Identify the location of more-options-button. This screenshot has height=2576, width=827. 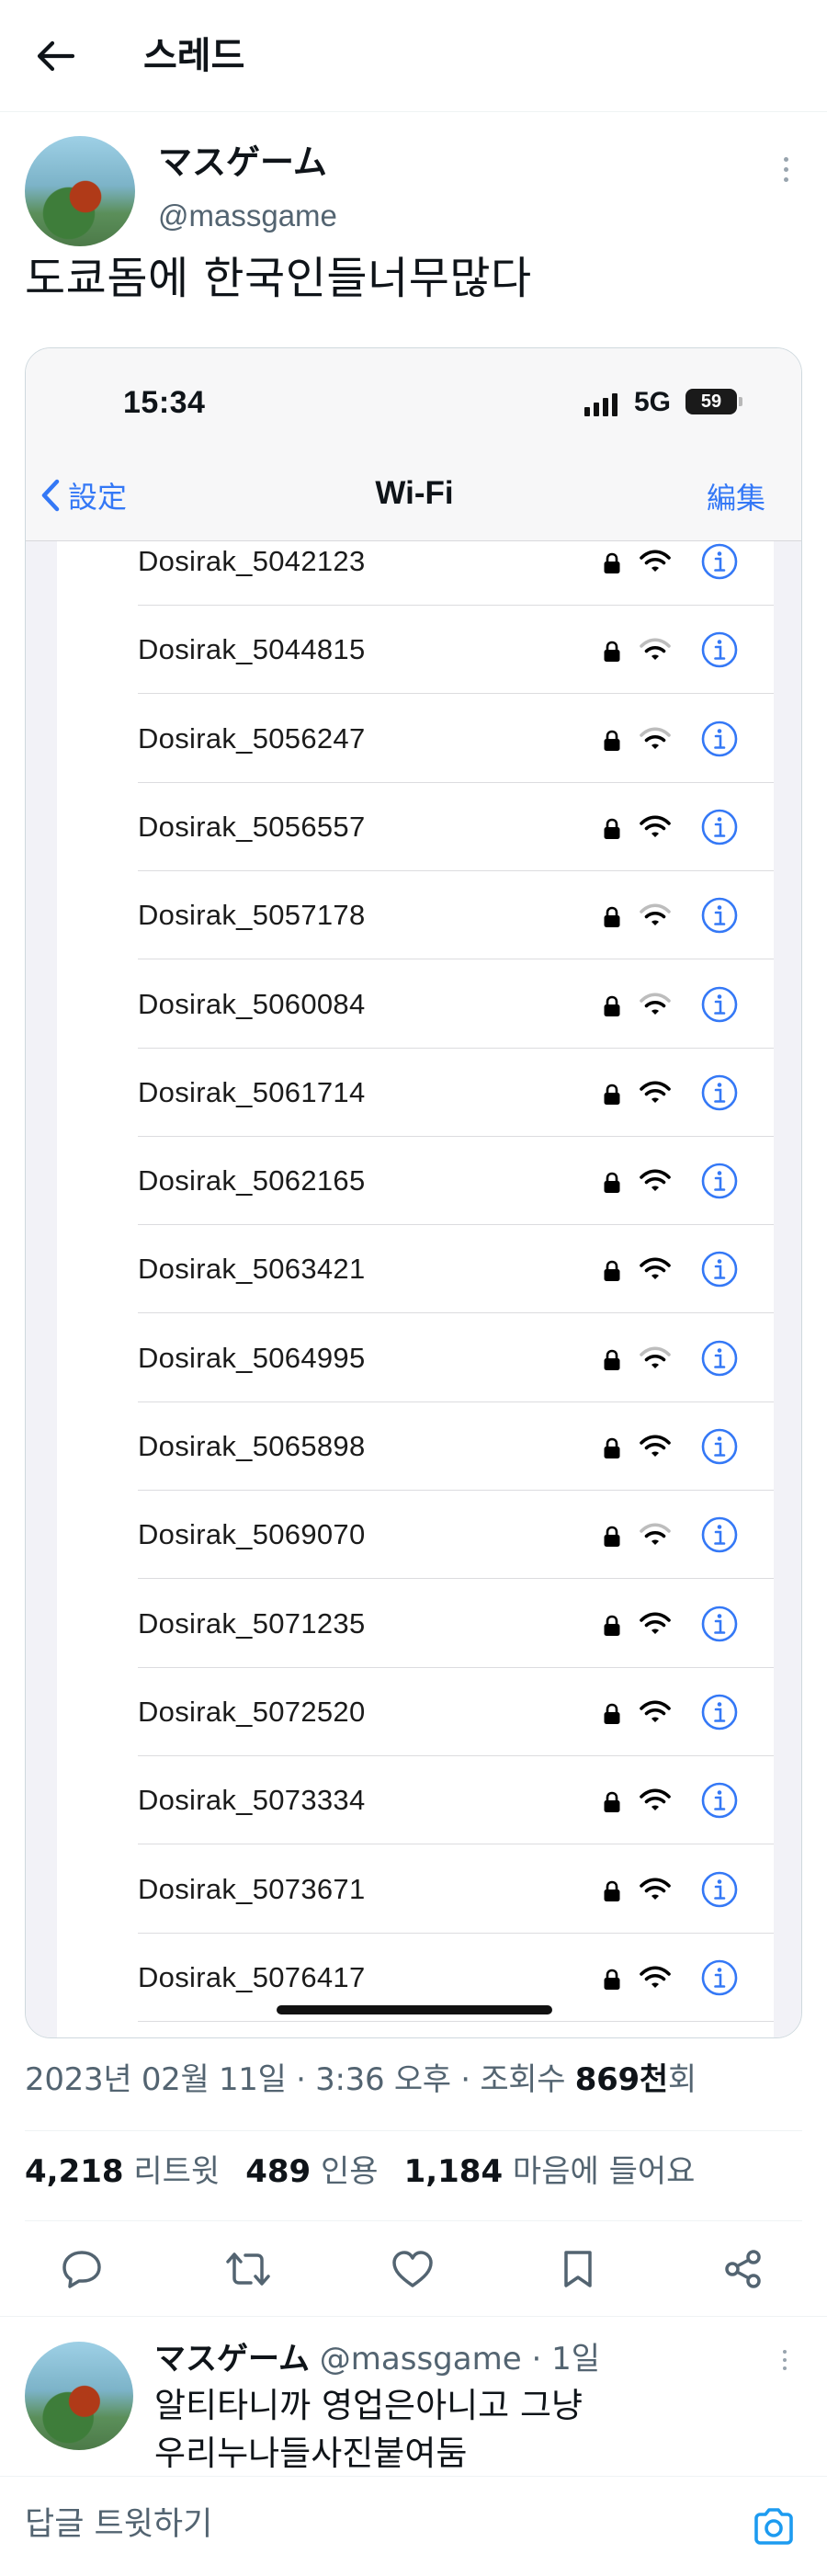
(785, 169).